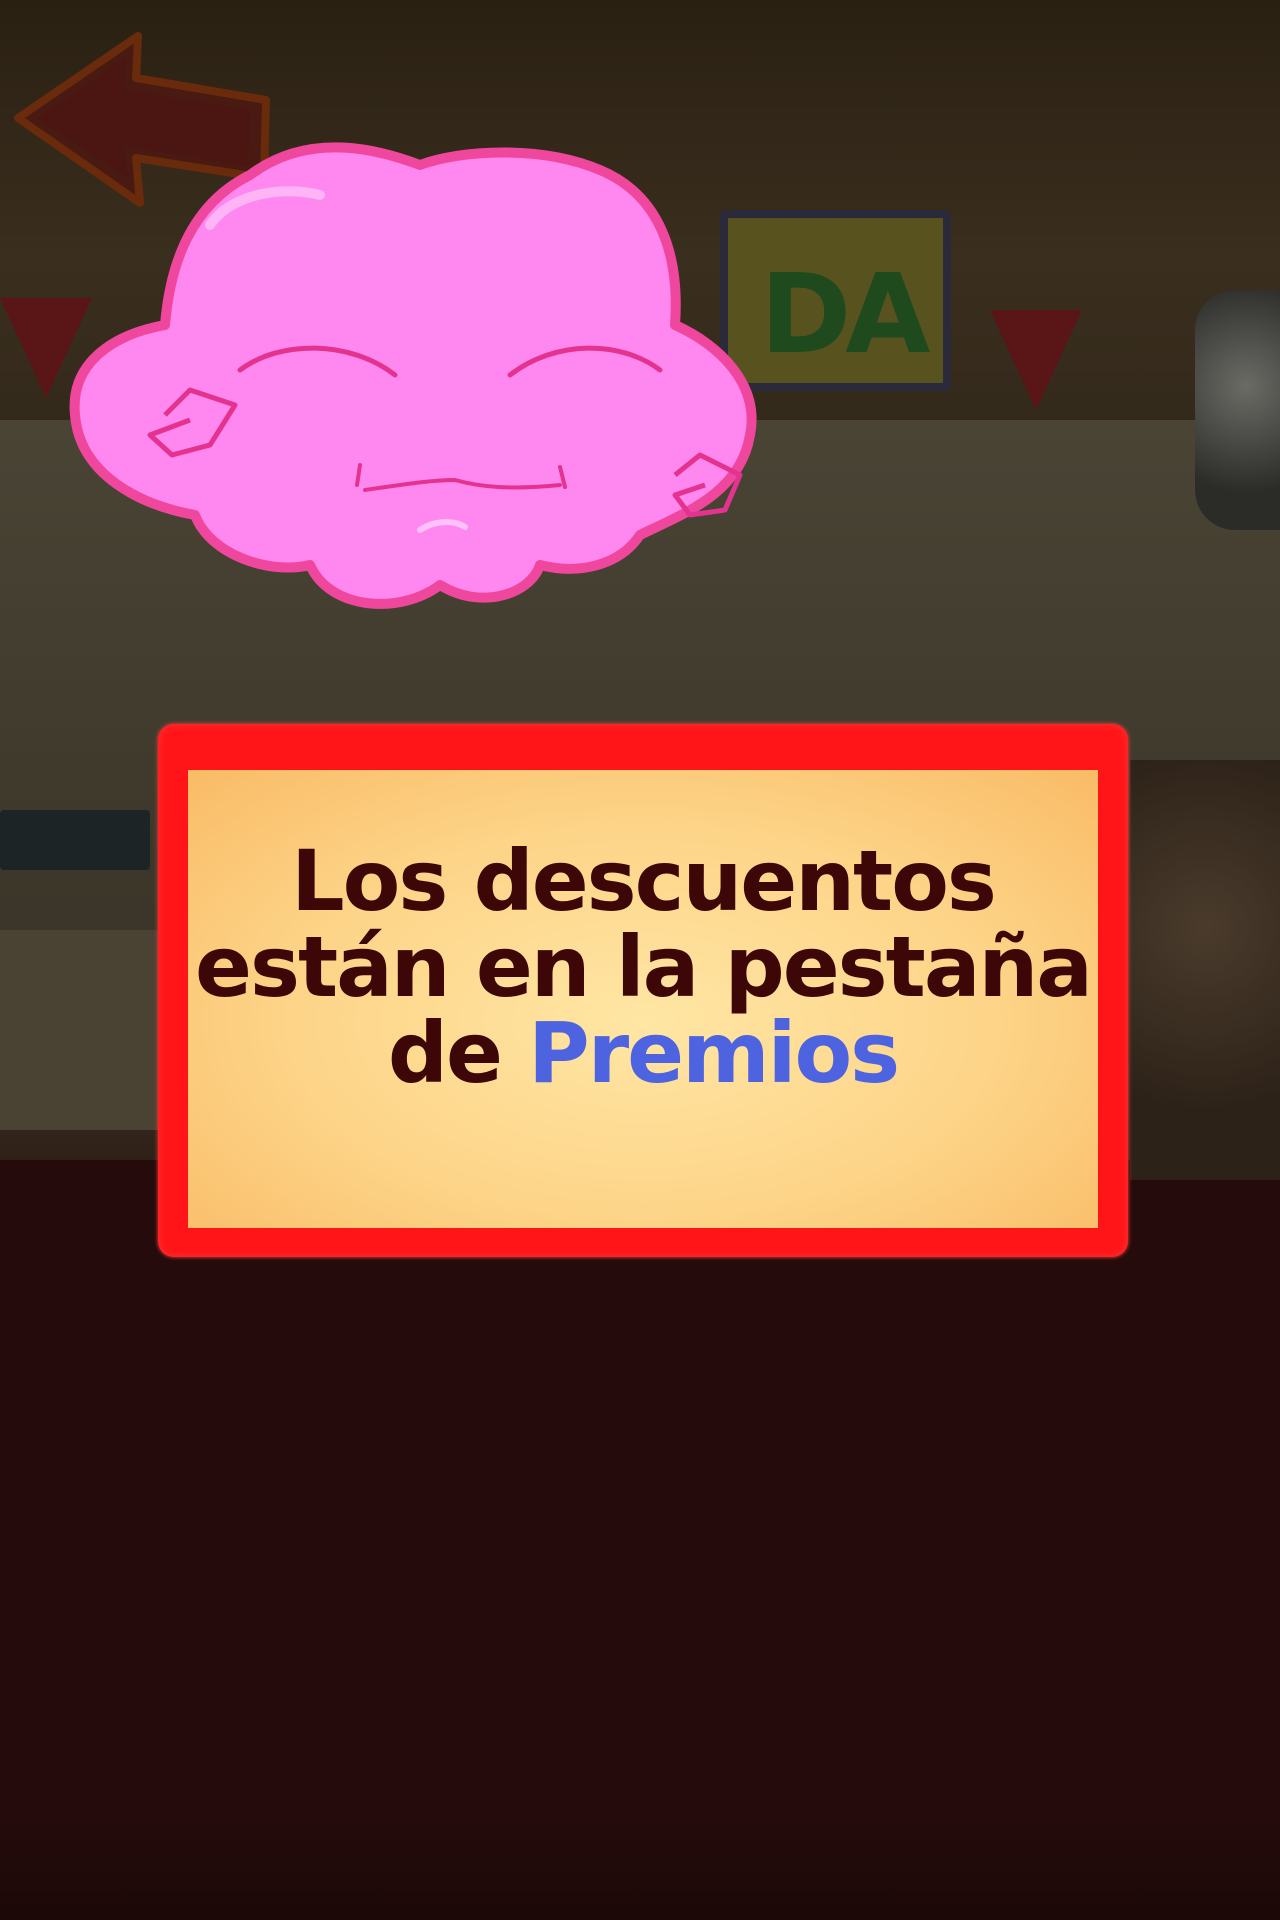  What do you see at coordinates (75, 840) in the screenshot?
I see `background-machine` at bounding box center [75, 840].